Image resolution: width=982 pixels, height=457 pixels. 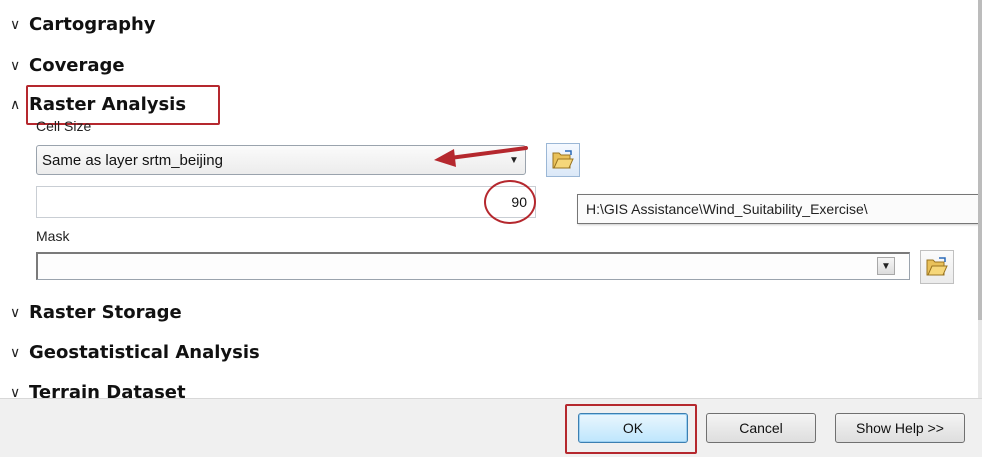 I want to click on section-cartography: ∨ Cartography, so click(x=83, y=24).